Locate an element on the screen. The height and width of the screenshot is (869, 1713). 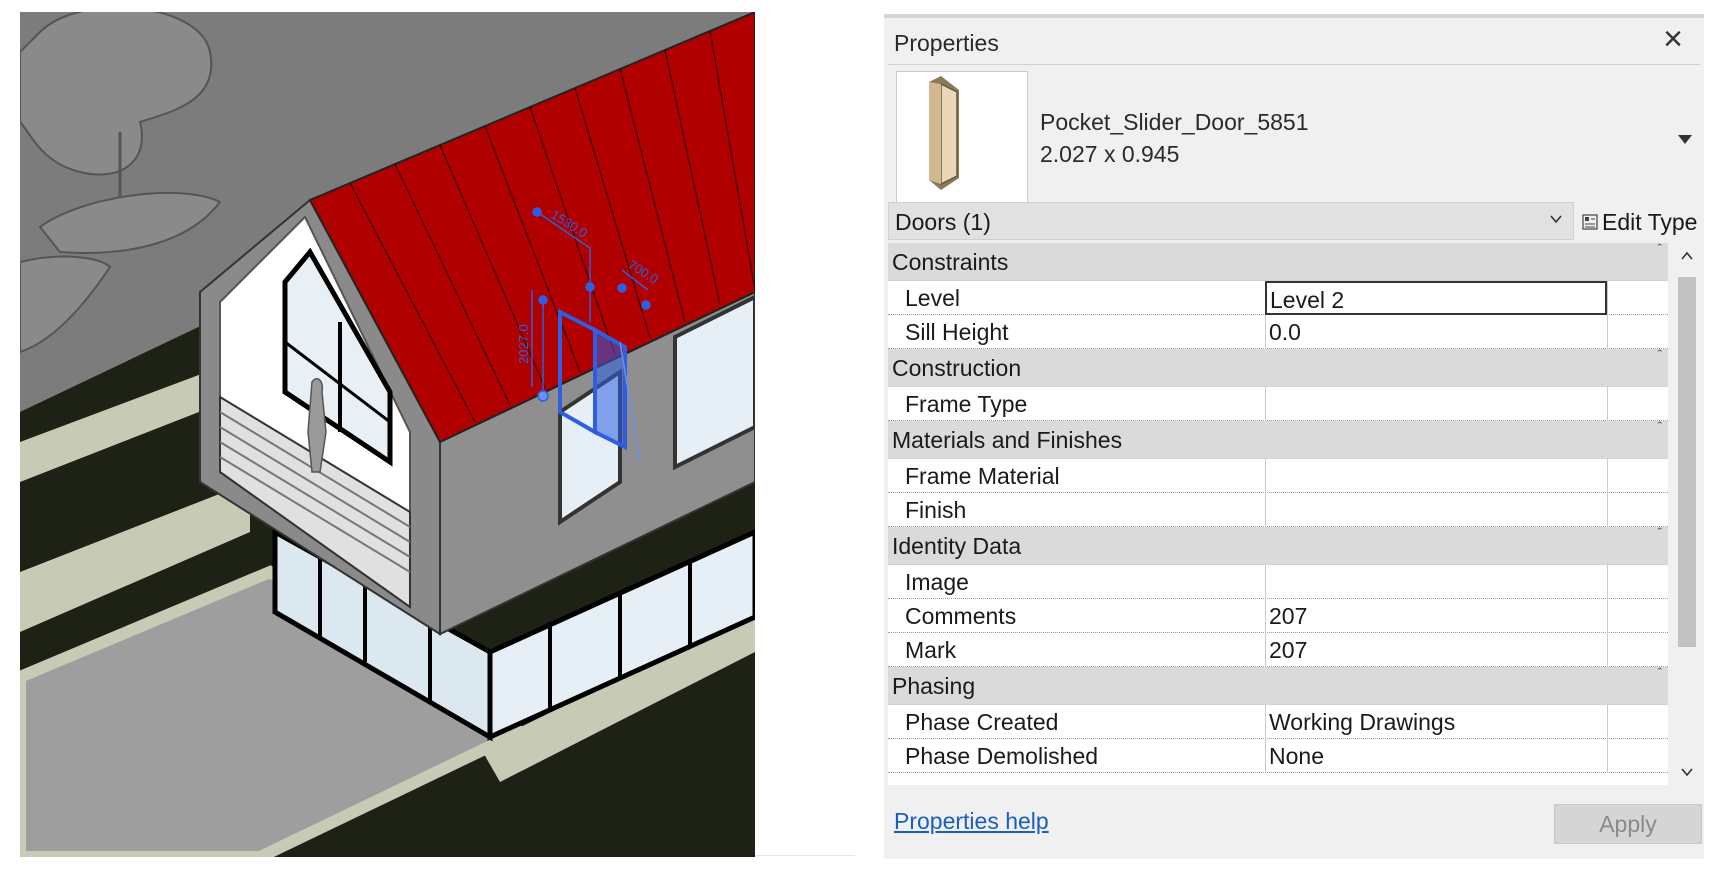
scroll-up-icon is located at coordinates (1687, 256).